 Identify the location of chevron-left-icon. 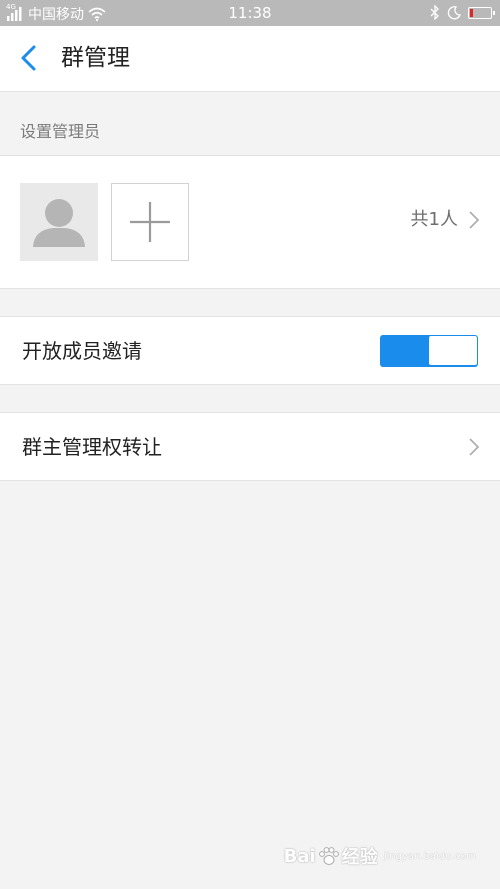
(30, 58).